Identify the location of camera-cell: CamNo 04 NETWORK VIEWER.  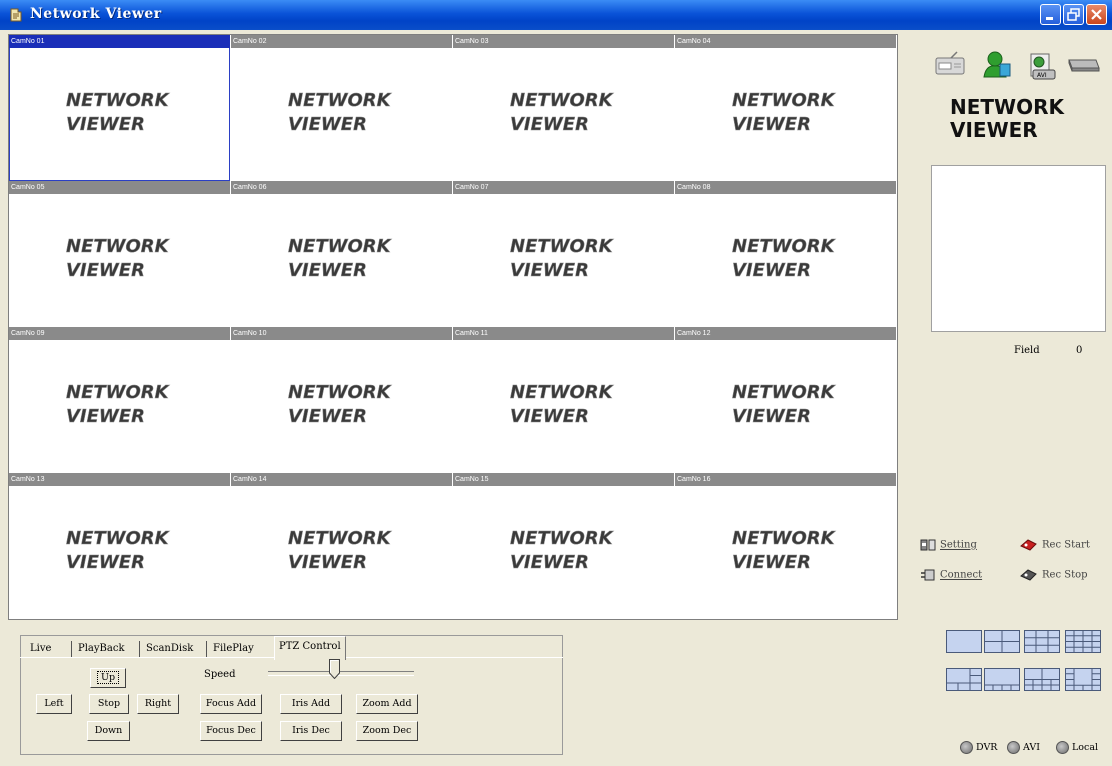
(785, 108).